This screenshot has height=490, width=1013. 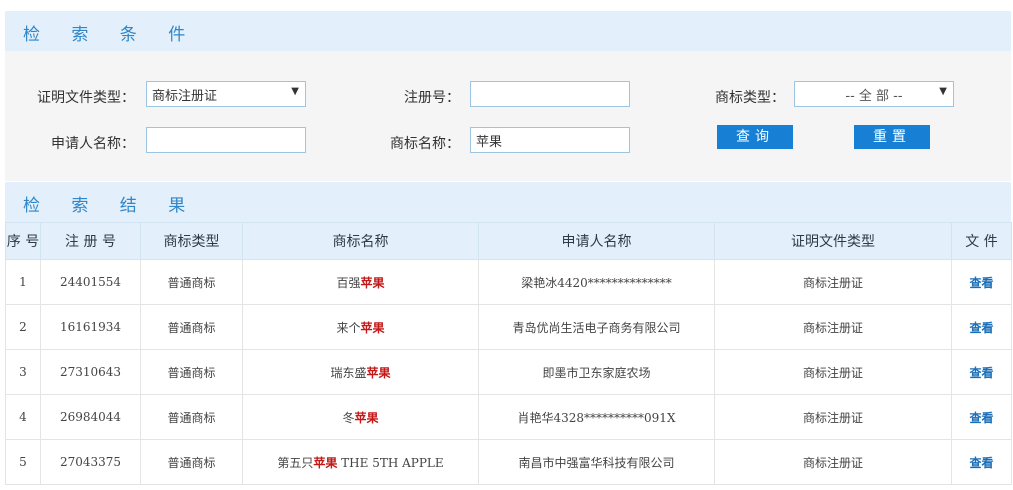 I want to click on reset-button: 重置, so click(x=892, y=137).